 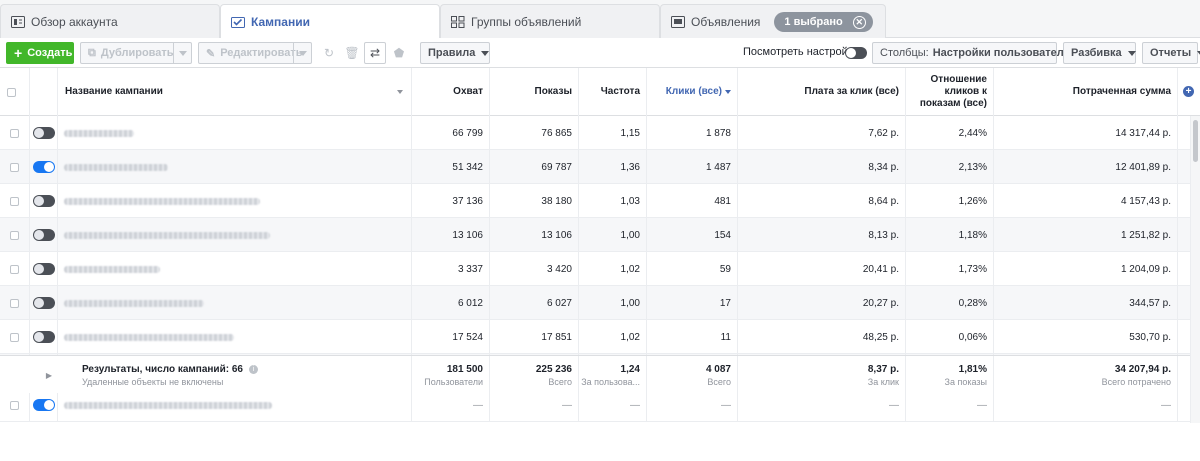 I want to click on select-all-cell, so click(x=15, y=92).